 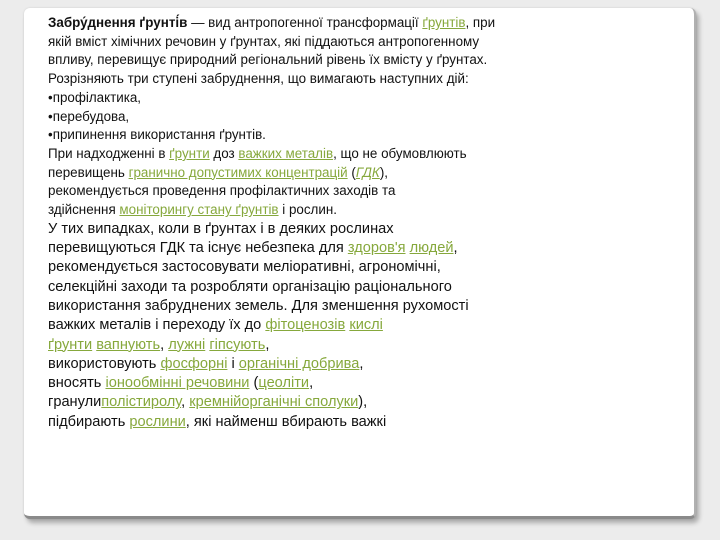 What do you see at coordinates (273, 402) in the screenshot?
I see `link-organosilicon: кремнійорганічні сполуки` at bounding box center [273, 402].